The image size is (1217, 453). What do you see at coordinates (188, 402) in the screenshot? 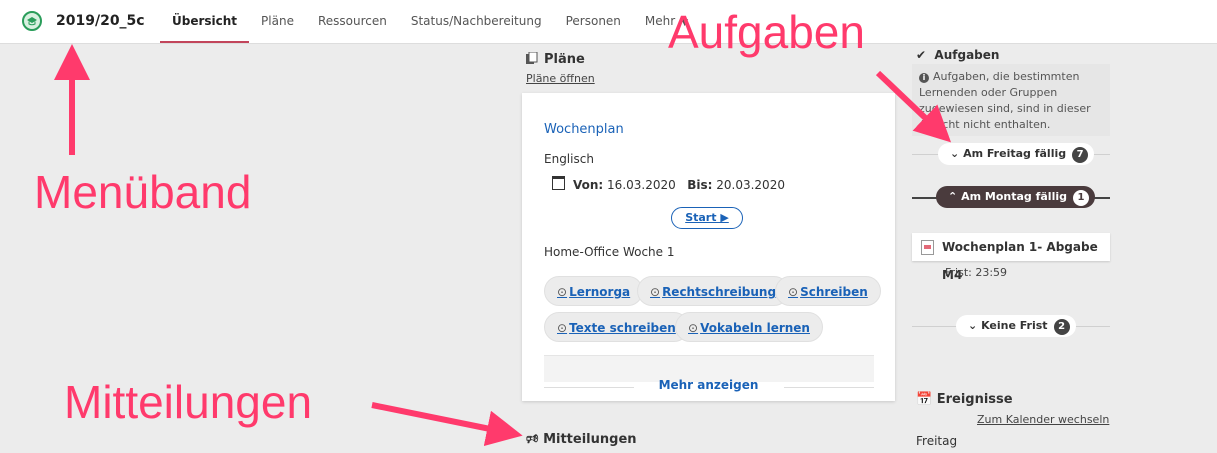
I see `annotation-messages-label: Mitteilungen` at bounding box center [188, 402].